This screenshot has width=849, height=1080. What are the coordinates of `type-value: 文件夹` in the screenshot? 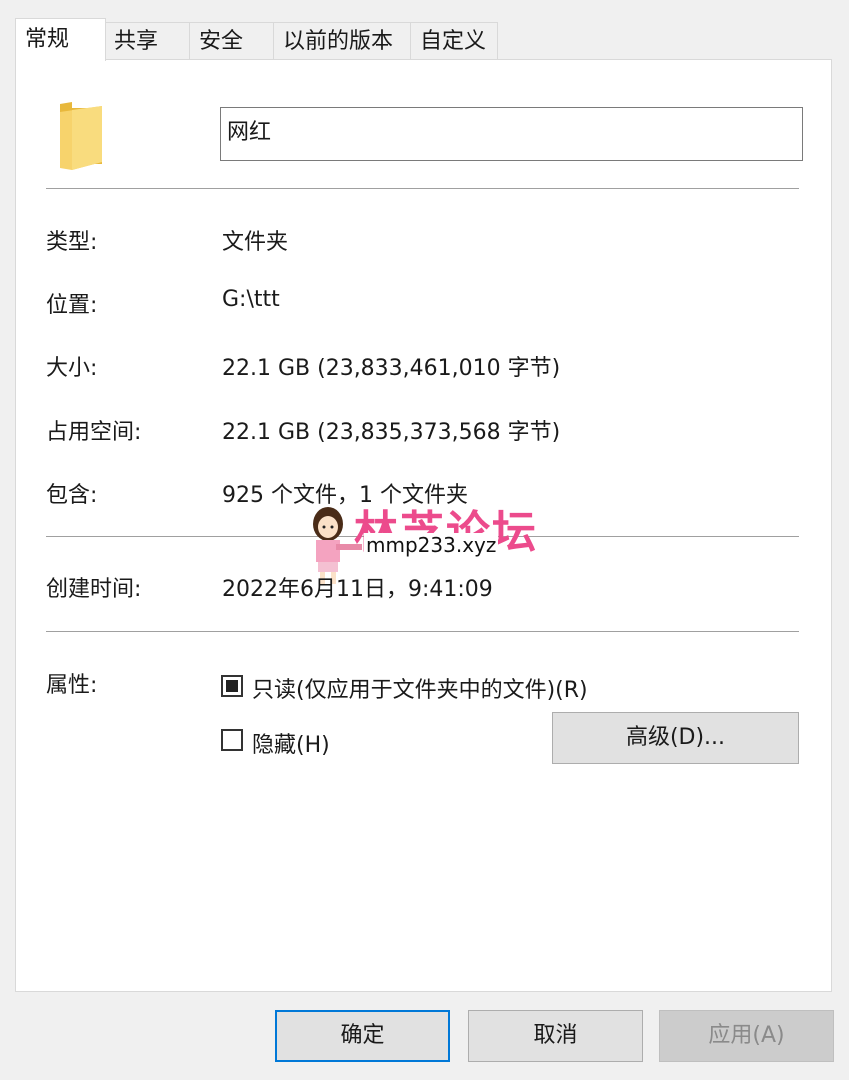 It's located at (255, 242).